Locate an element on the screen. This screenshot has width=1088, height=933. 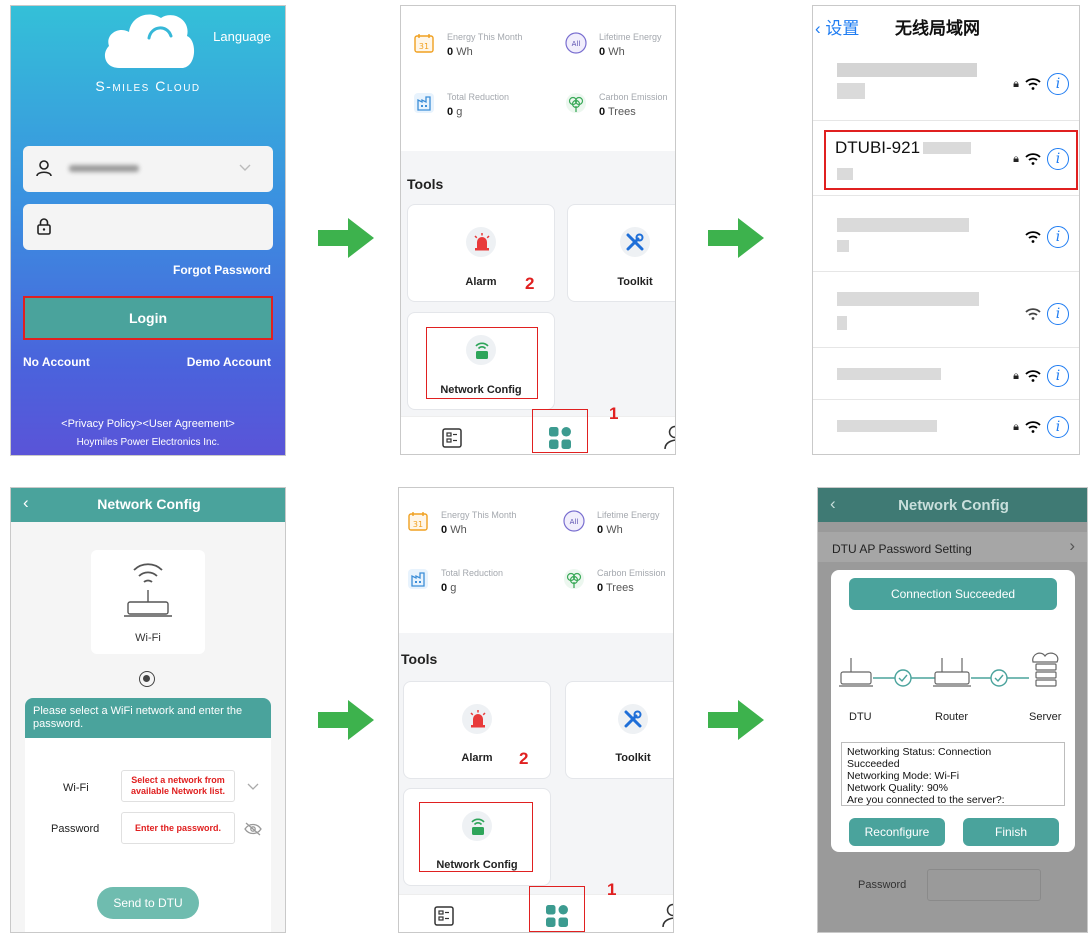
language-link: Language is located at coordinates (242, 36).